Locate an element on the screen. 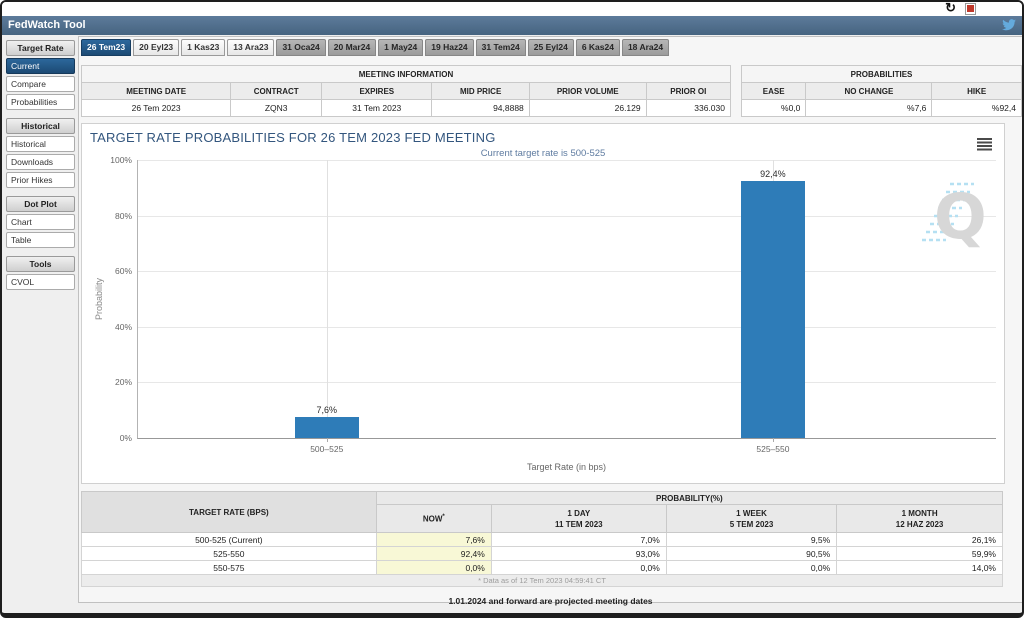  sidebar-item-probabilities: Probabilities is located at coordinates (40, 102).